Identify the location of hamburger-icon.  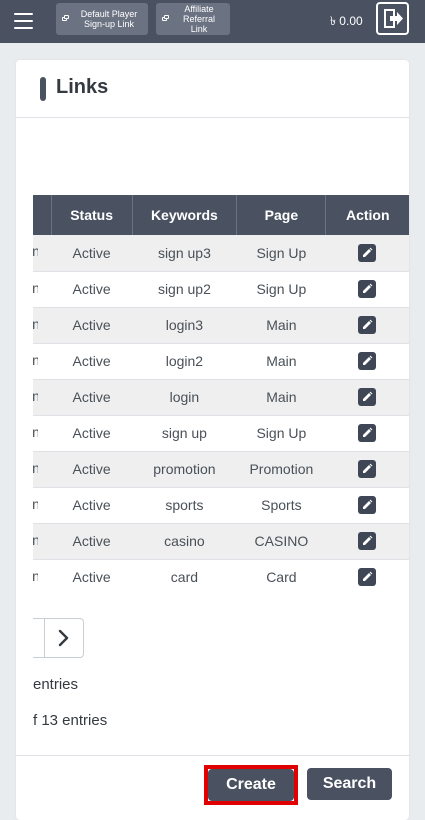
(24, 21).